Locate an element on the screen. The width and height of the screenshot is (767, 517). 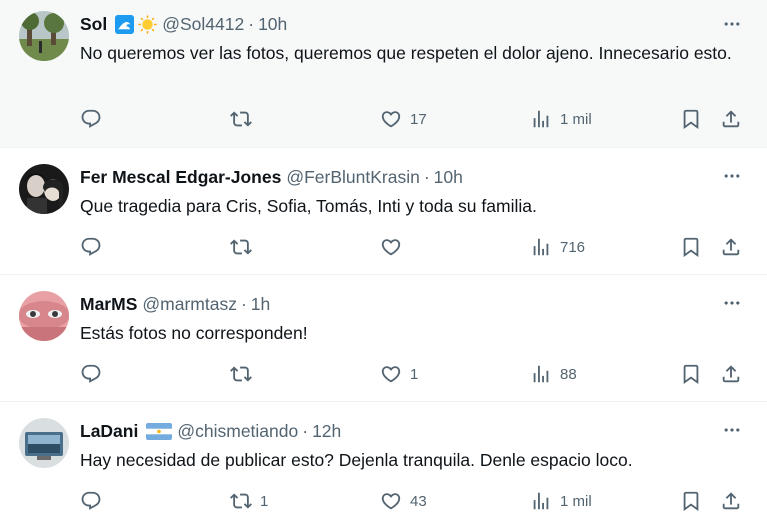
tweet-text: Estás fotos no corresponden! is located at coordinates (194, 333).